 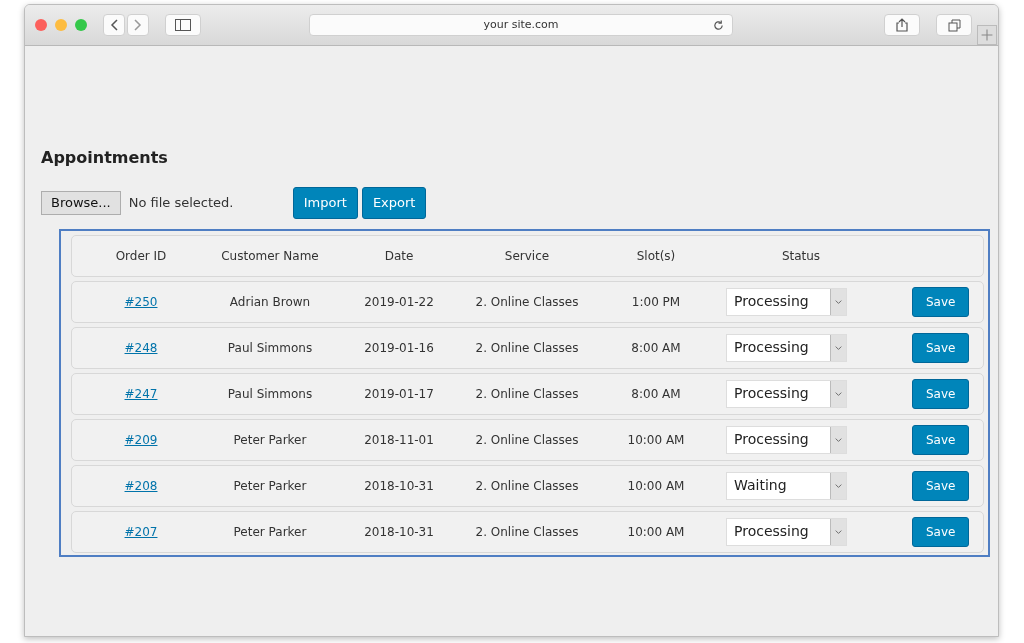 What do you see at coordinates (399, 348) in the screenshot?
I see `table-cell-text: 2019-01-16` at bounding box center [399, 348].